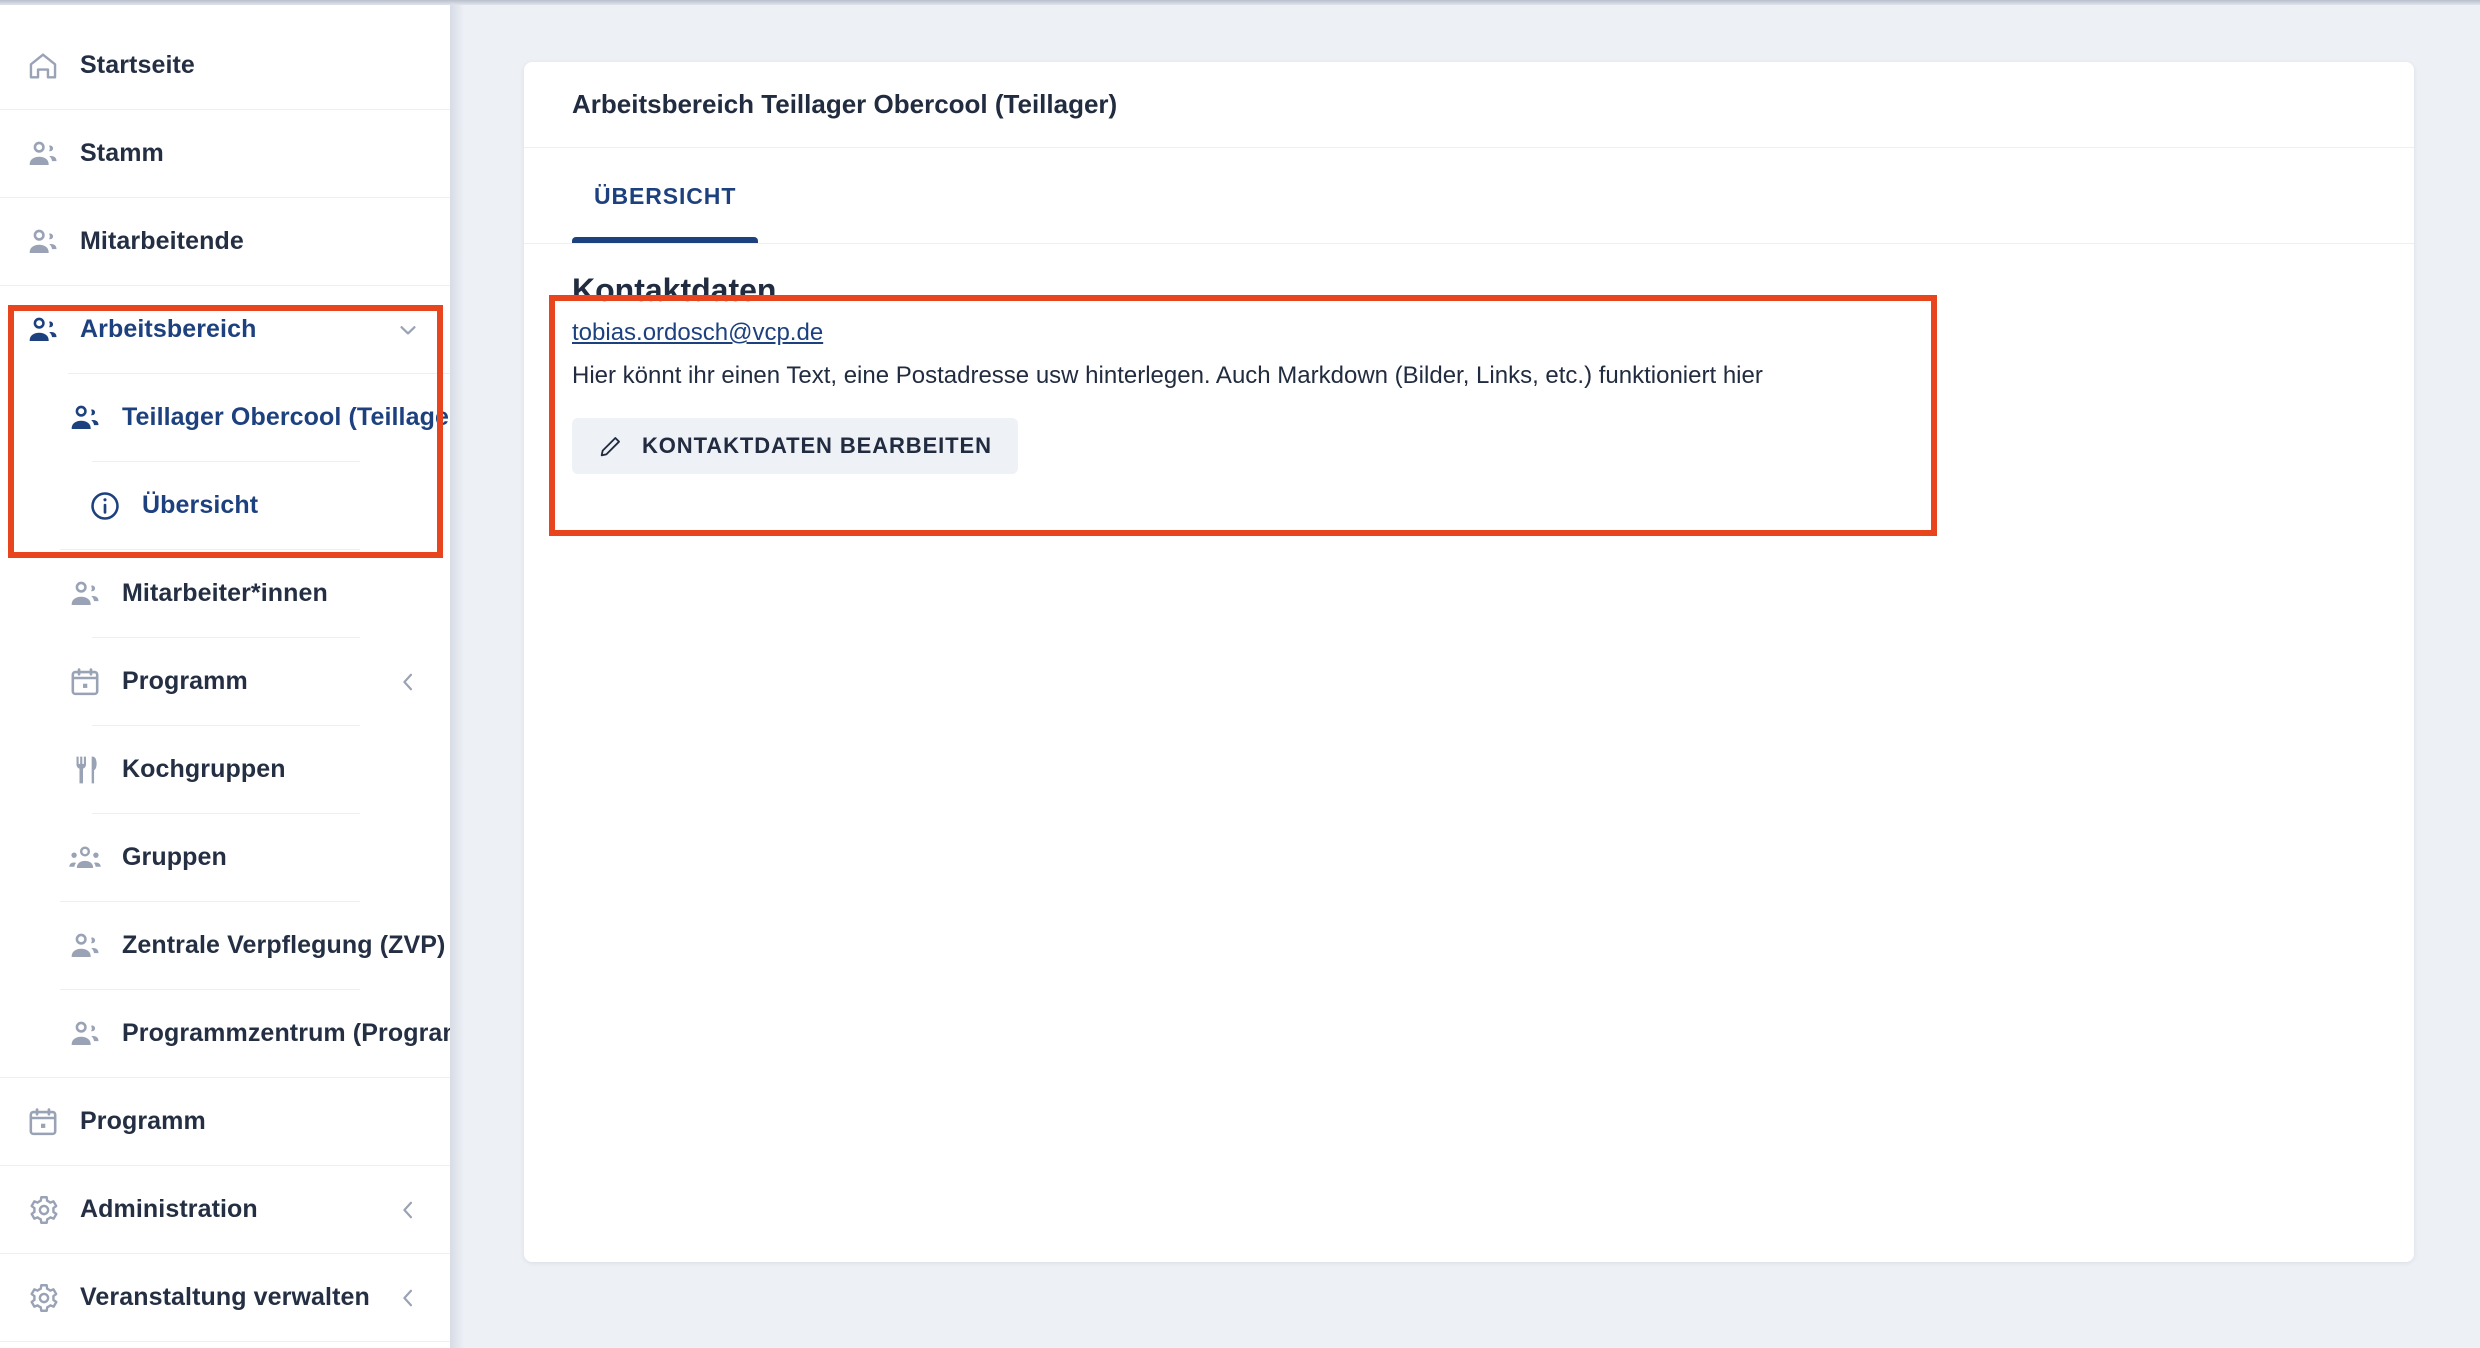  I want to click on tab-uebersicht-label: ÜBERSICHT, so click(665, 195).